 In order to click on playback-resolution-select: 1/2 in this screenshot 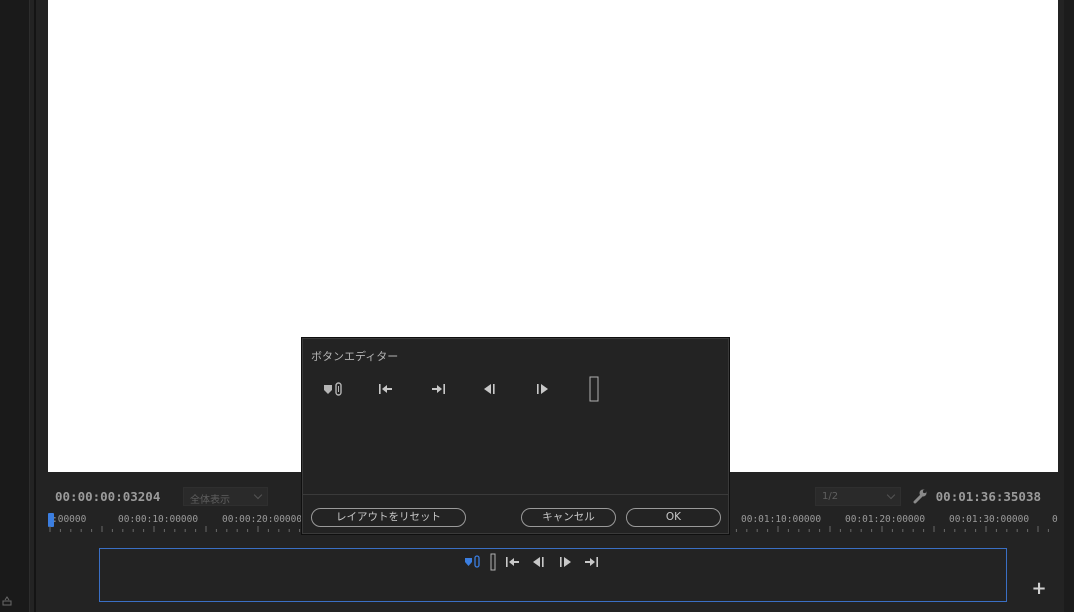, I will do `click(858, 496)`.